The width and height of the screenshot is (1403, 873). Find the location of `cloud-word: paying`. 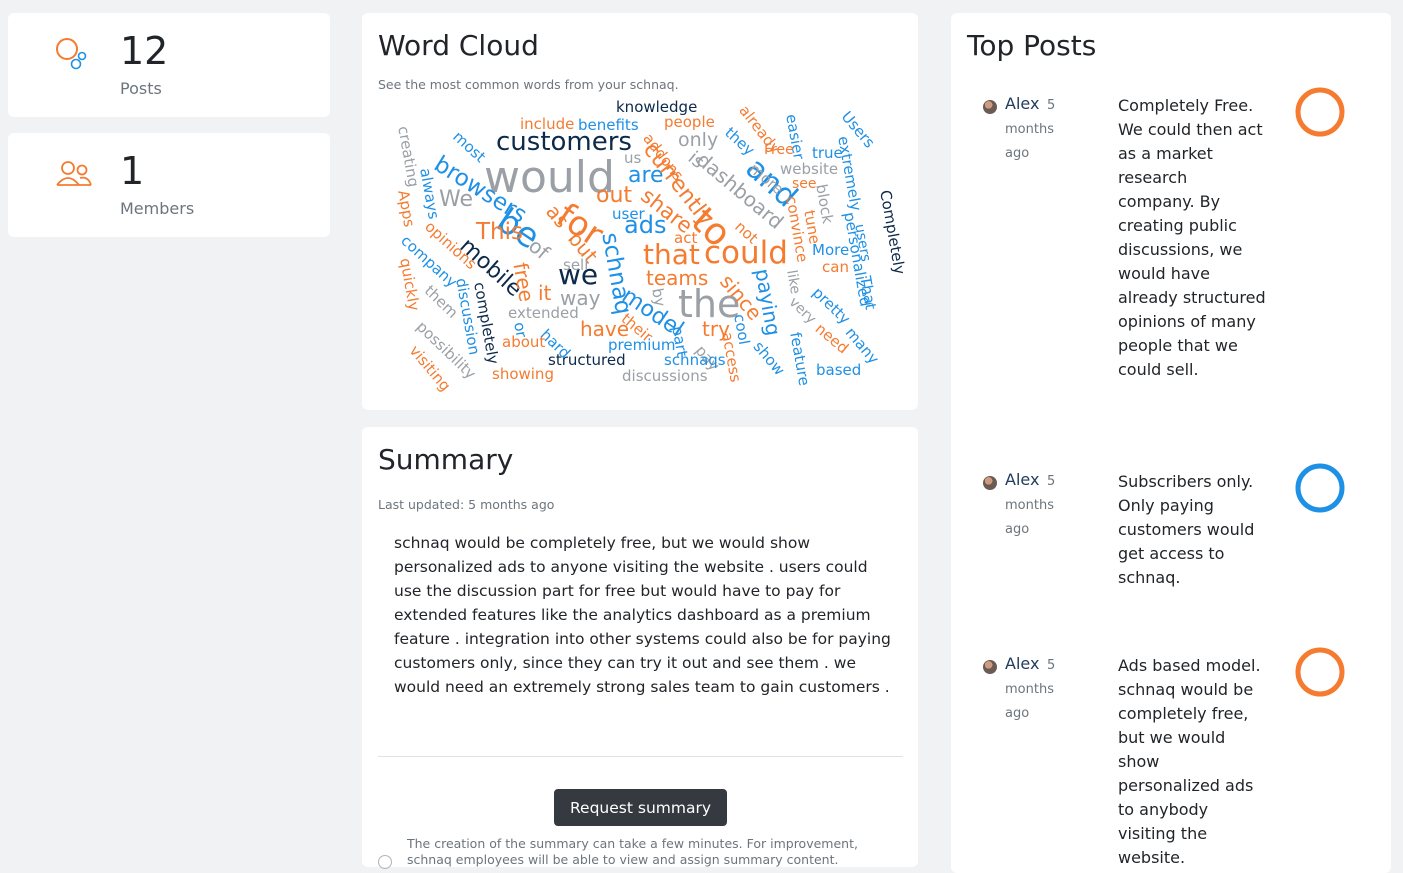

cloud-word: paying is located at coordinates (768, 302).